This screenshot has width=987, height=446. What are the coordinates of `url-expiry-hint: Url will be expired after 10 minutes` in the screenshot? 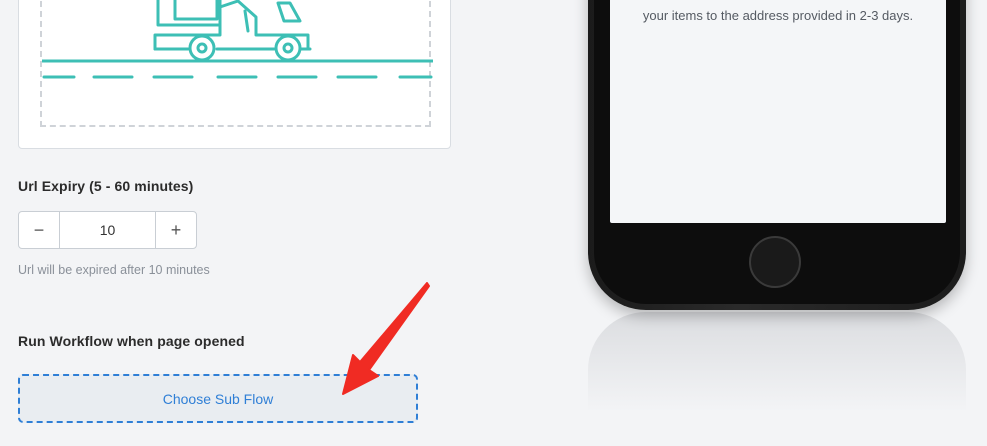 It's located at (114, 270).